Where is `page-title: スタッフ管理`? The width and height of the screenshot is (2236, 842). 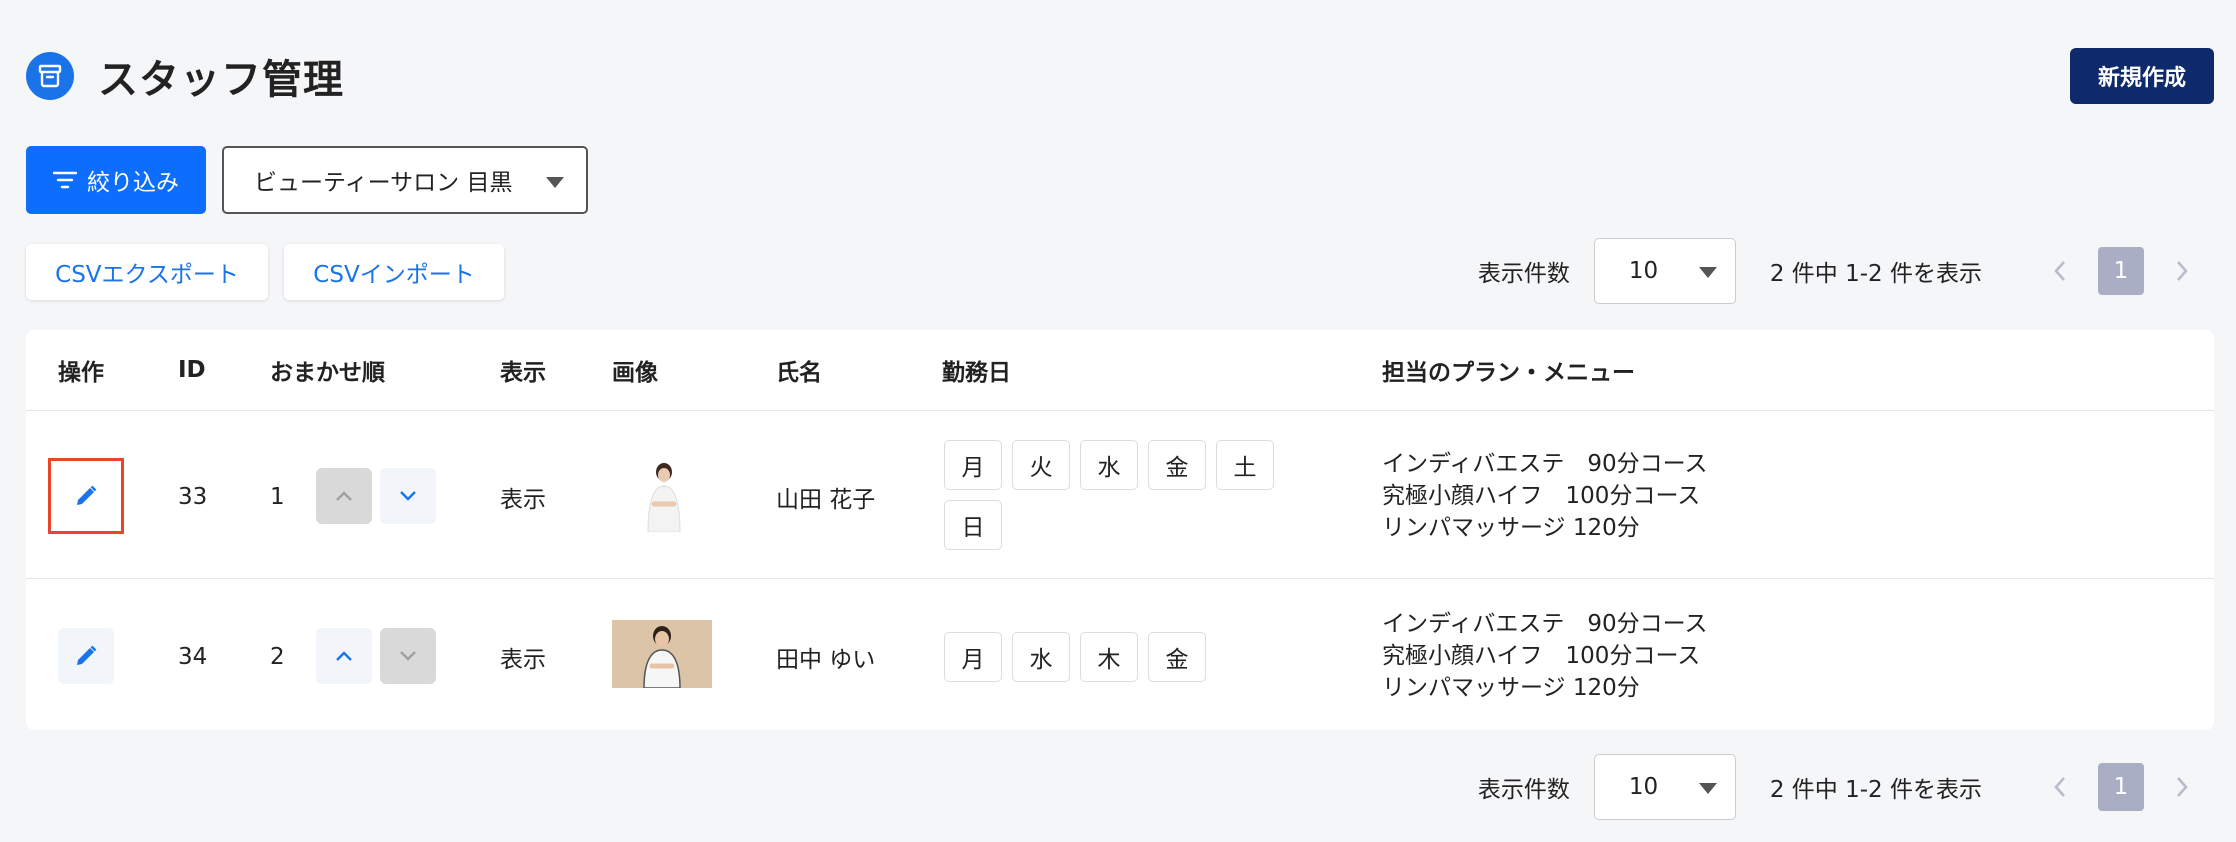 page-title: スタッフ管理 is located at coordinates (221, 80).